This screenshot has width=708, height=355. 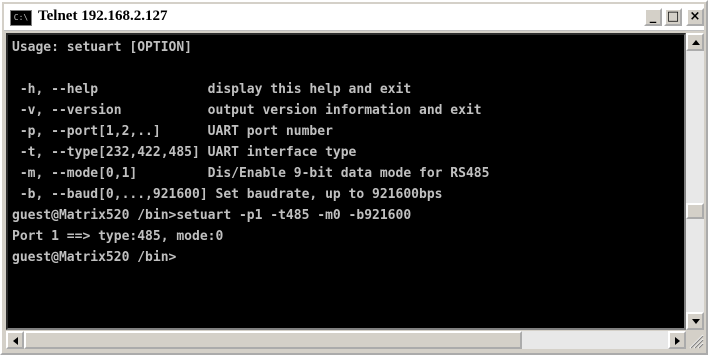 I want to click on scroll-up-button, so click(x=695, y=42).